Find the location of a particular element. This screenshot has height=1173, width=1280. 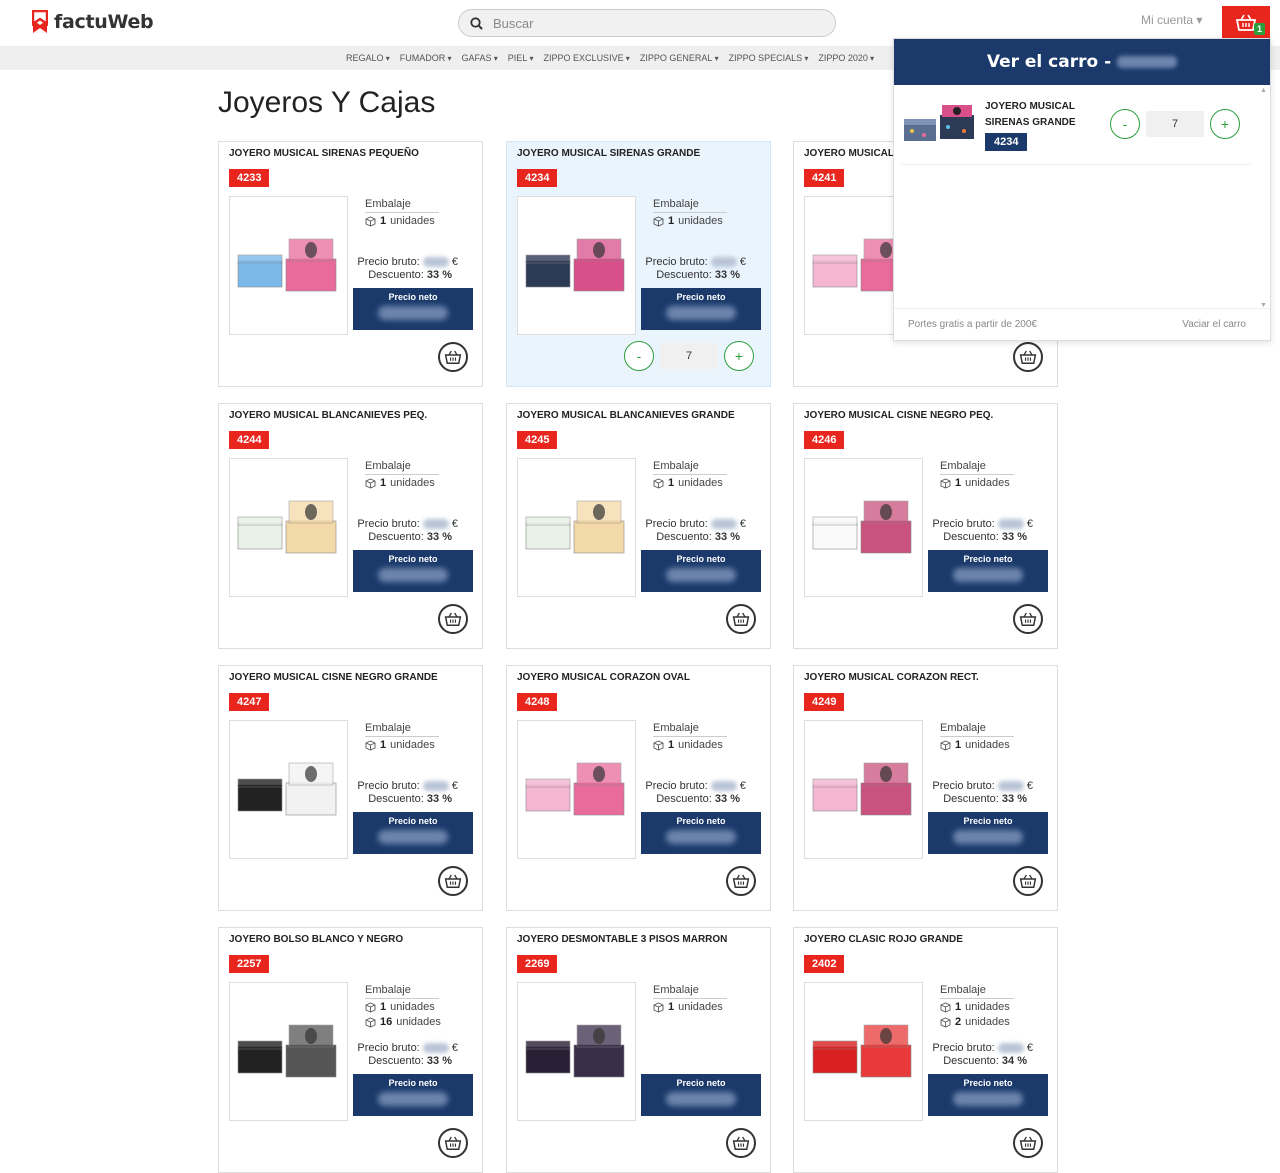

logo: factuWeb is located at coordinates (93, 22).